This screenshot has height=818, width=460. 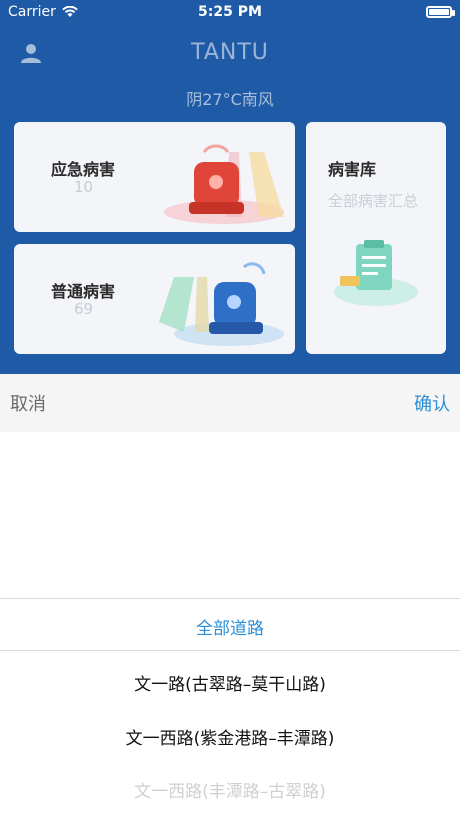 I want to click on app-title: TANTU, so click(x=230, y=52).